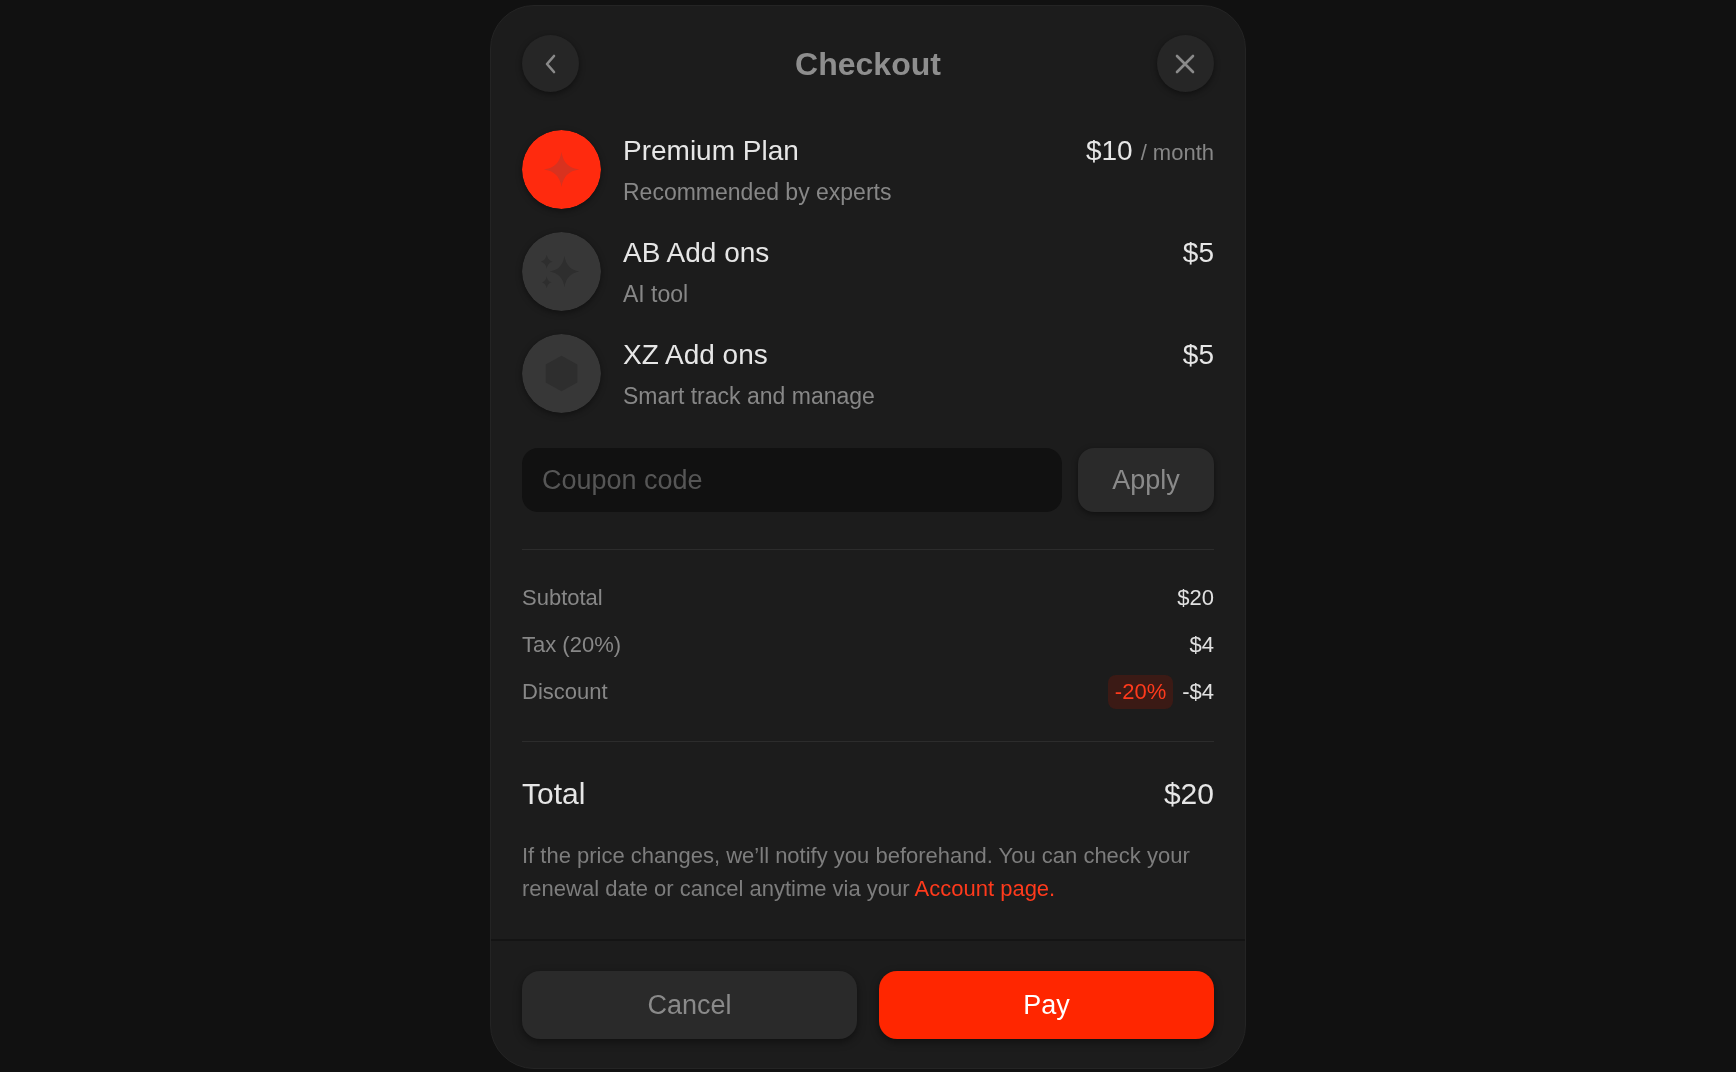 This screenshot has height=1072, width=1736. I want to click on pay-button: Pay, so click(1046, 1005).